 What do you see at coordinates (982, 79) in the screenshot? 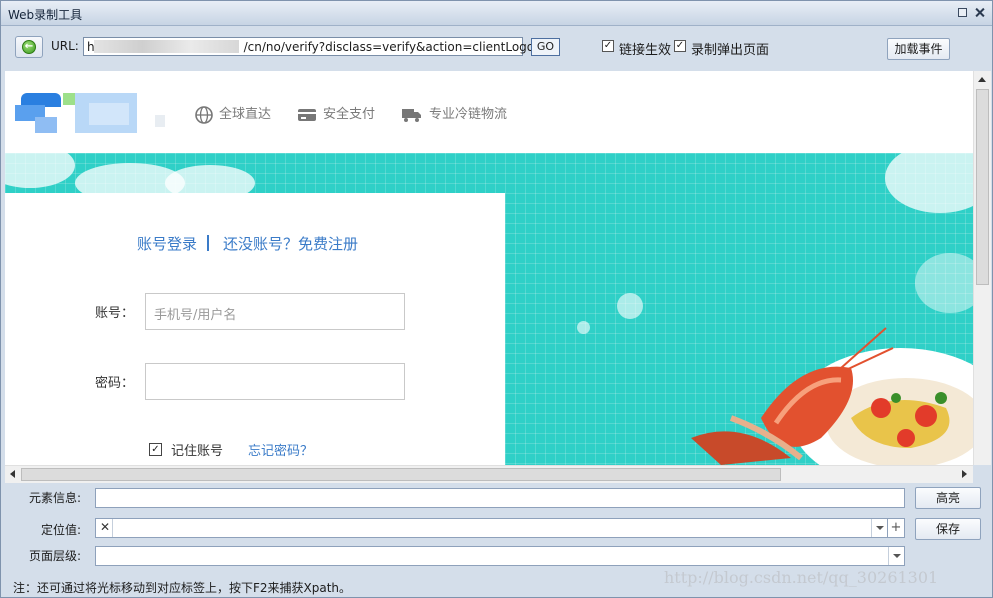
I see `scroll-up-icon` at bounding box center [982, 79].